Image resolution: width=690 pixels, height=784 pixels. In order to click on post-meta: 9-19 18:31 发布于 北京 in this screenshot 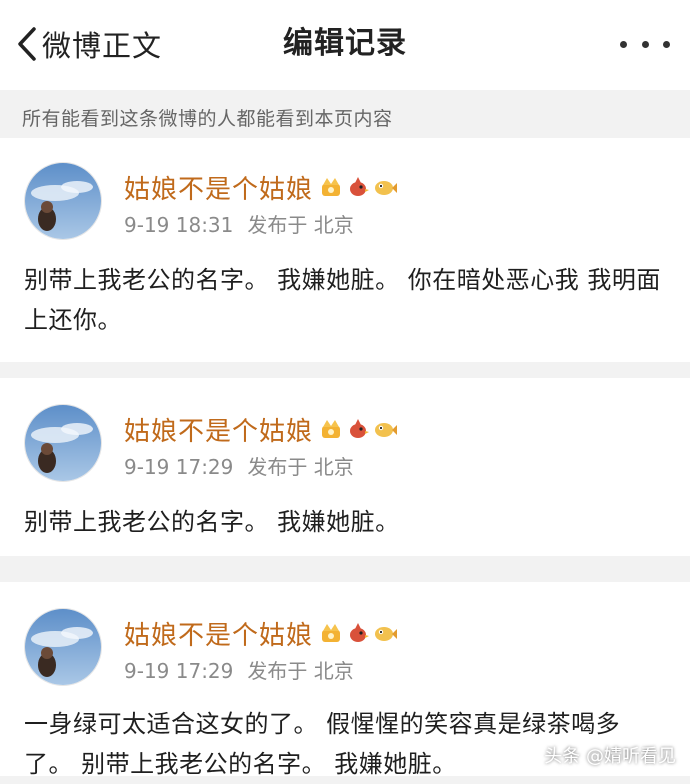, I will do `click(239, 225)`.